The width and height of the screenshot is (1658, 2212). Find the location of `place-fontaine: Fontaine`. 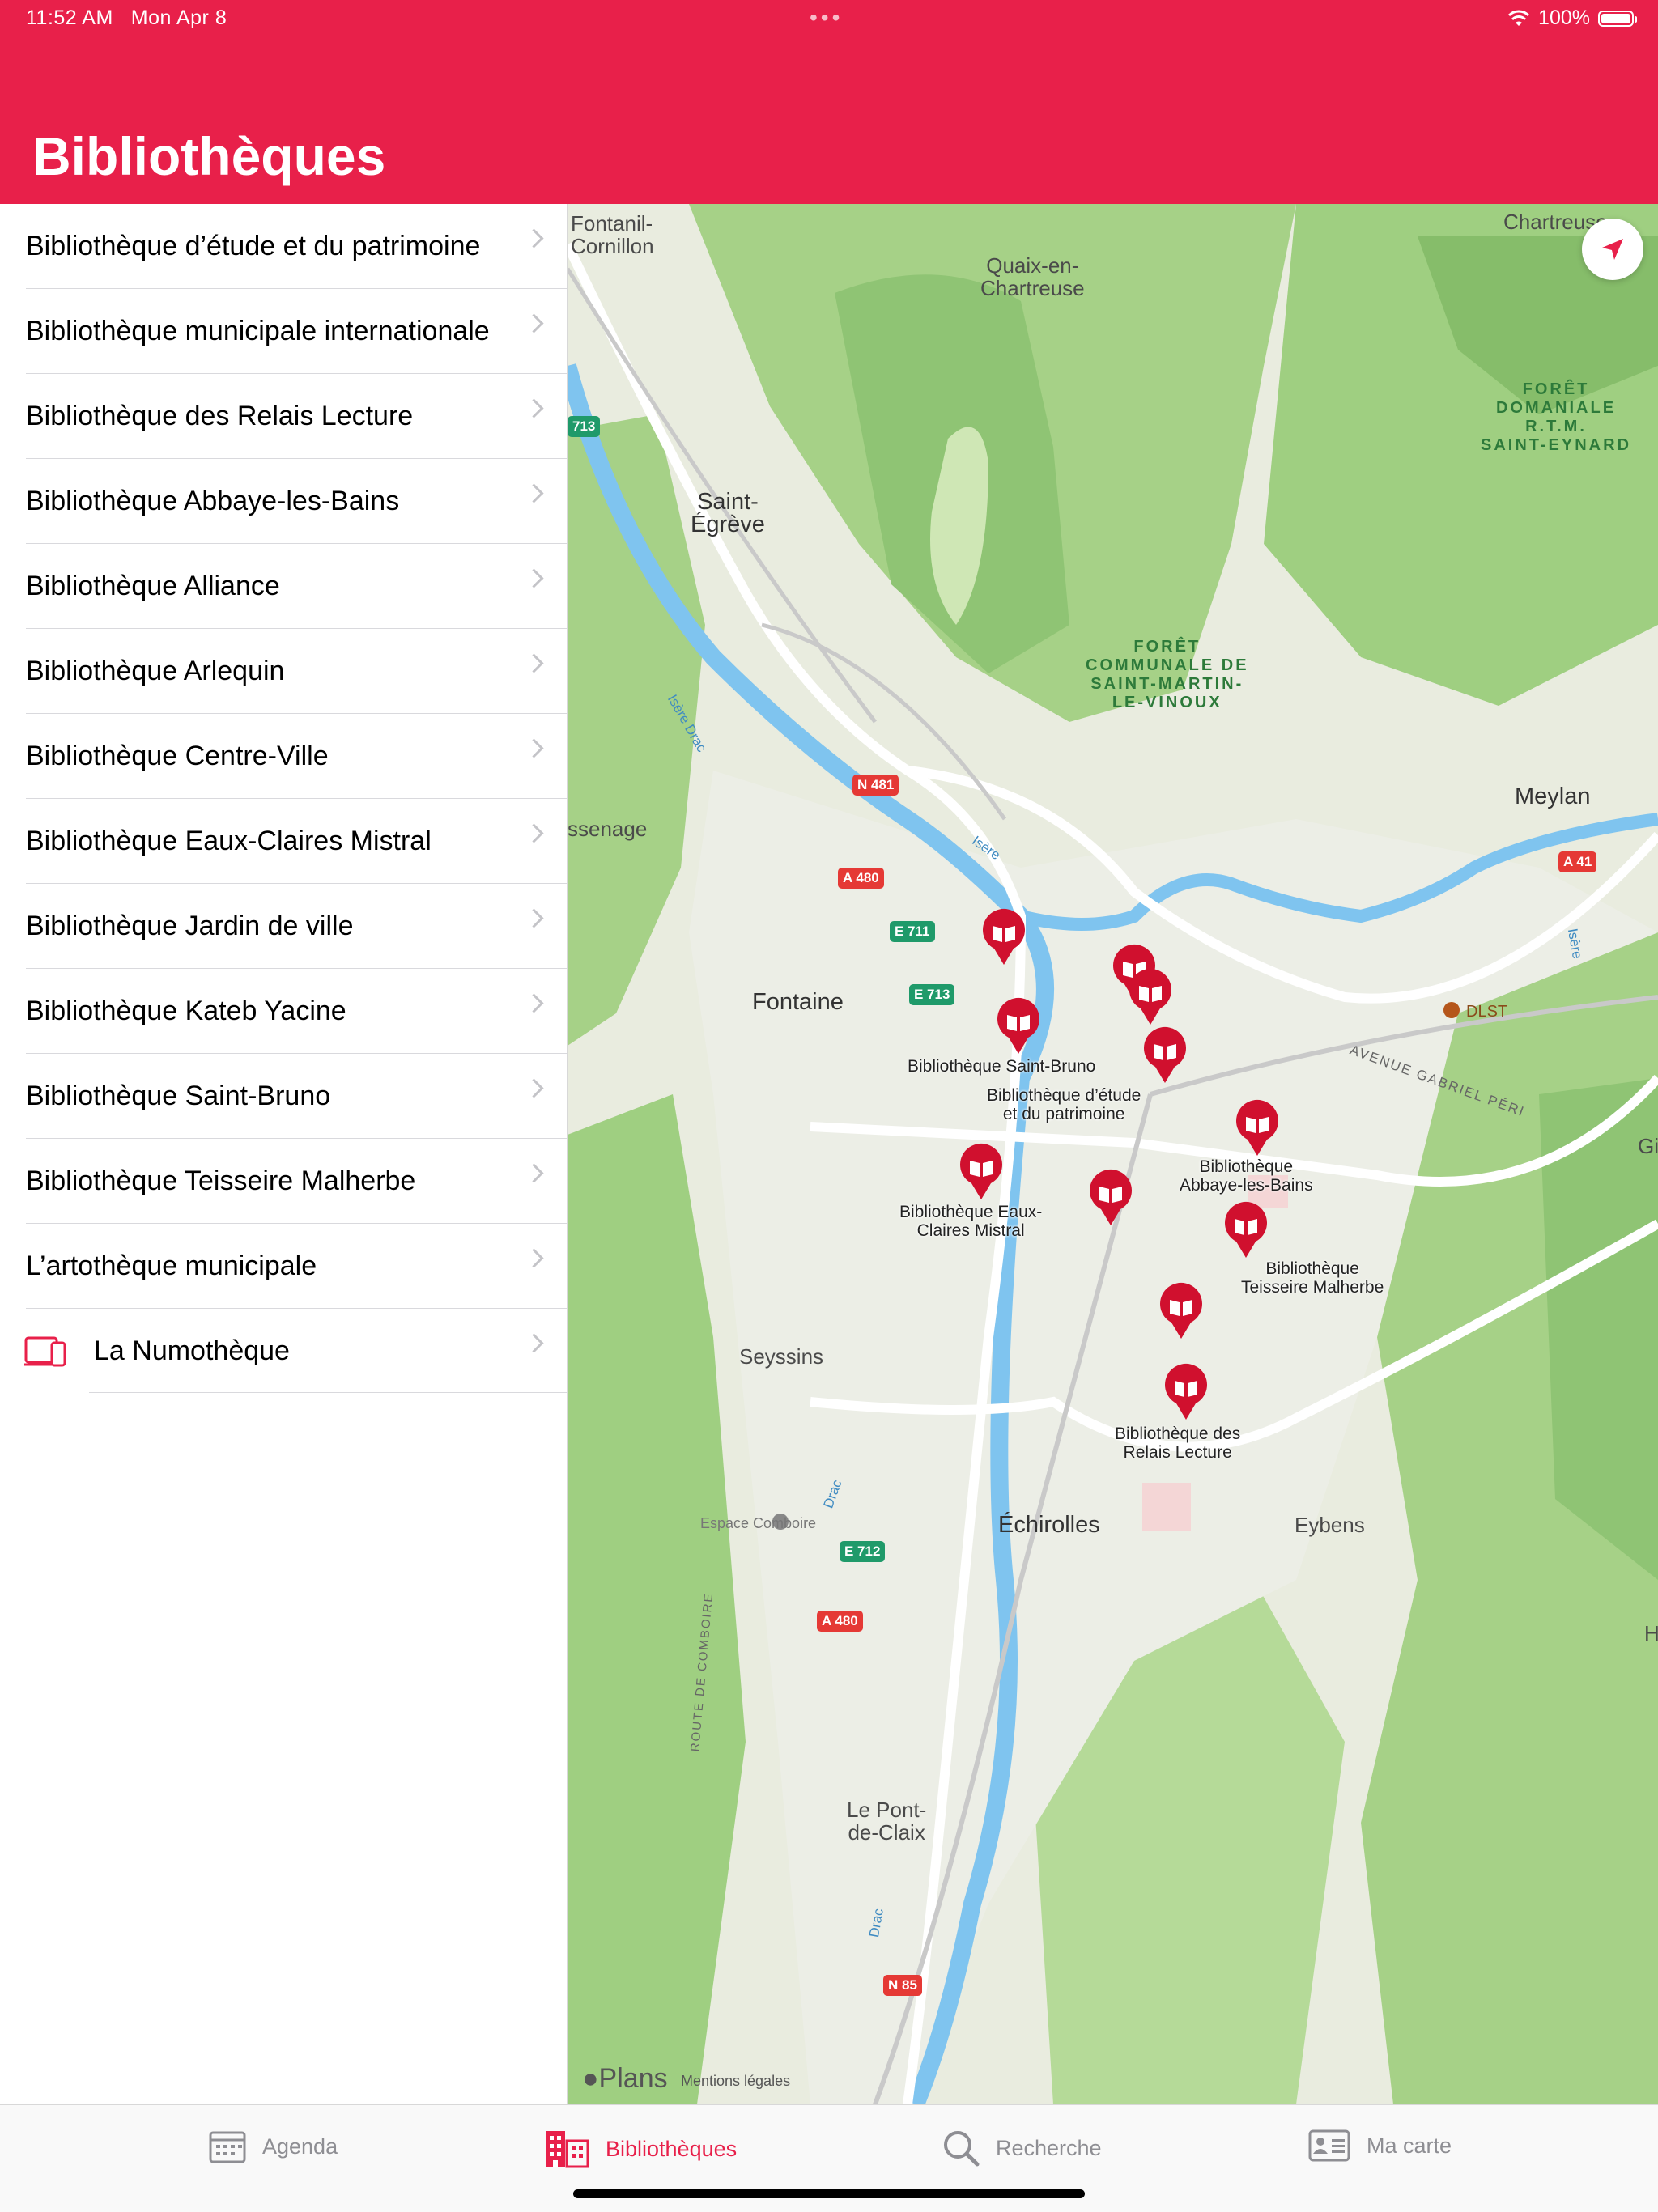

place-fontaine: Fontaine is located at coordinates (798, 1002).